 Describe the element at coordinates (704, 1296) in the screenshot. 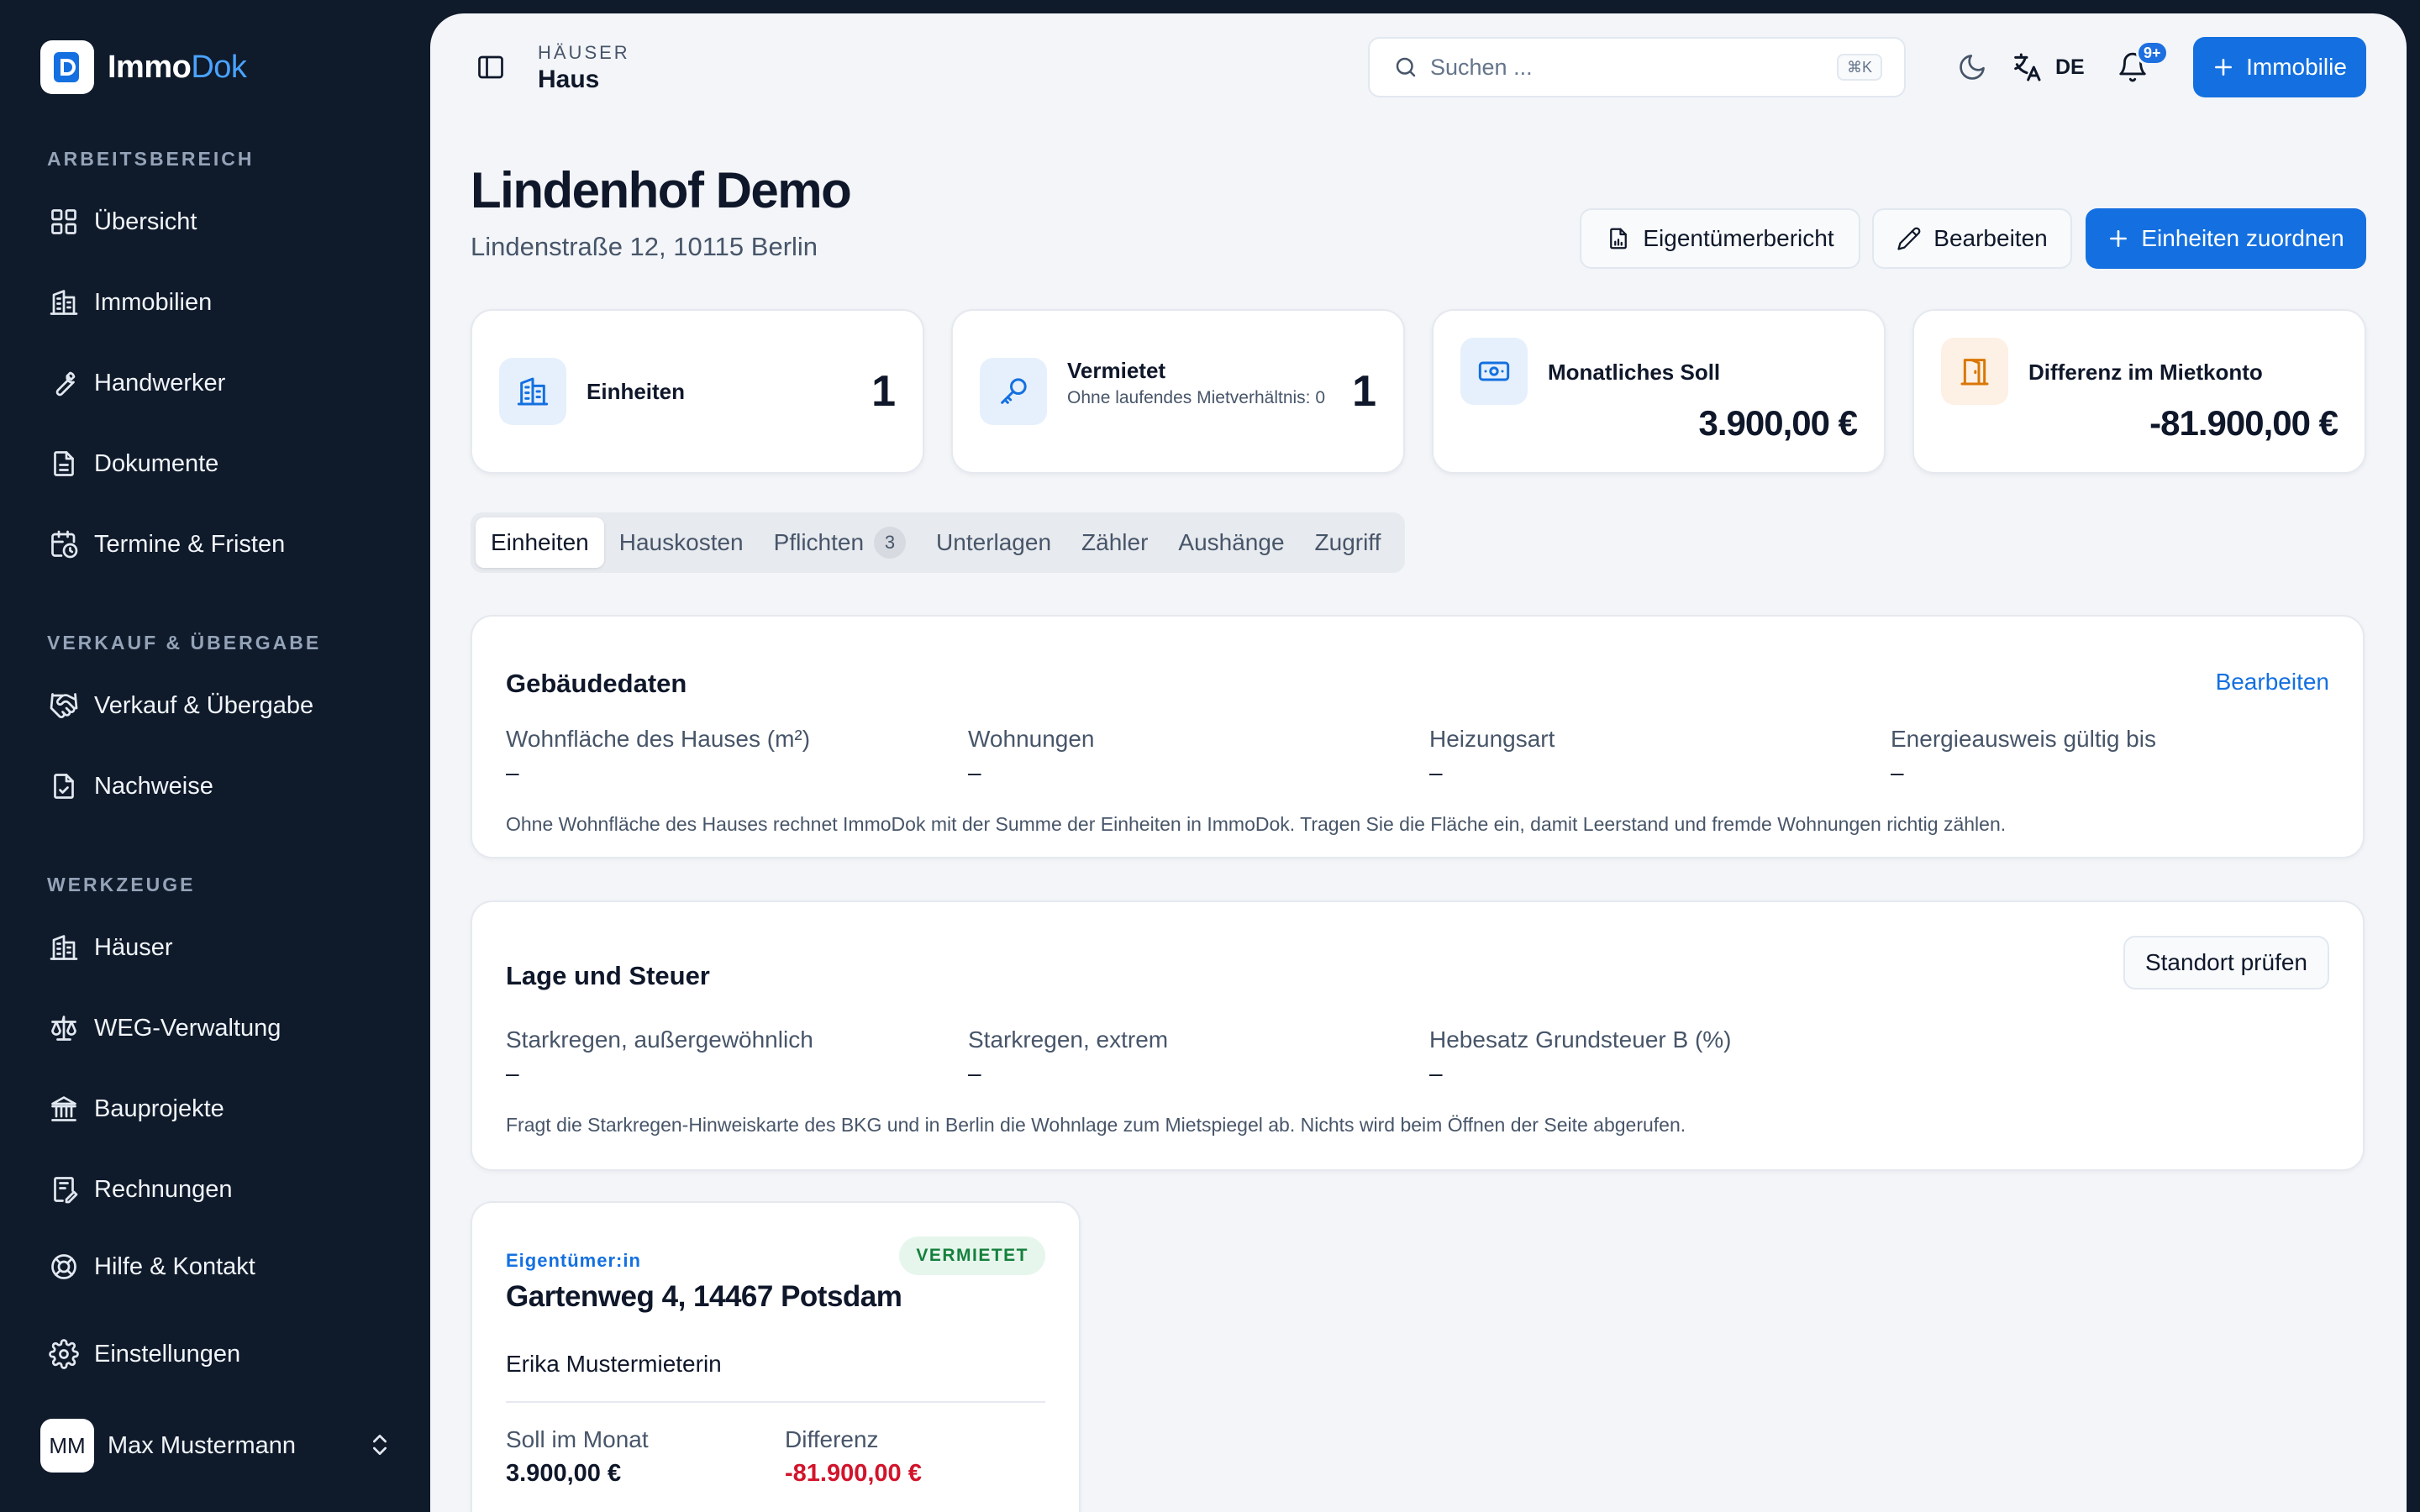

I see `unit-address: Gartenweg 4, 14467 Potsdam` at that location.